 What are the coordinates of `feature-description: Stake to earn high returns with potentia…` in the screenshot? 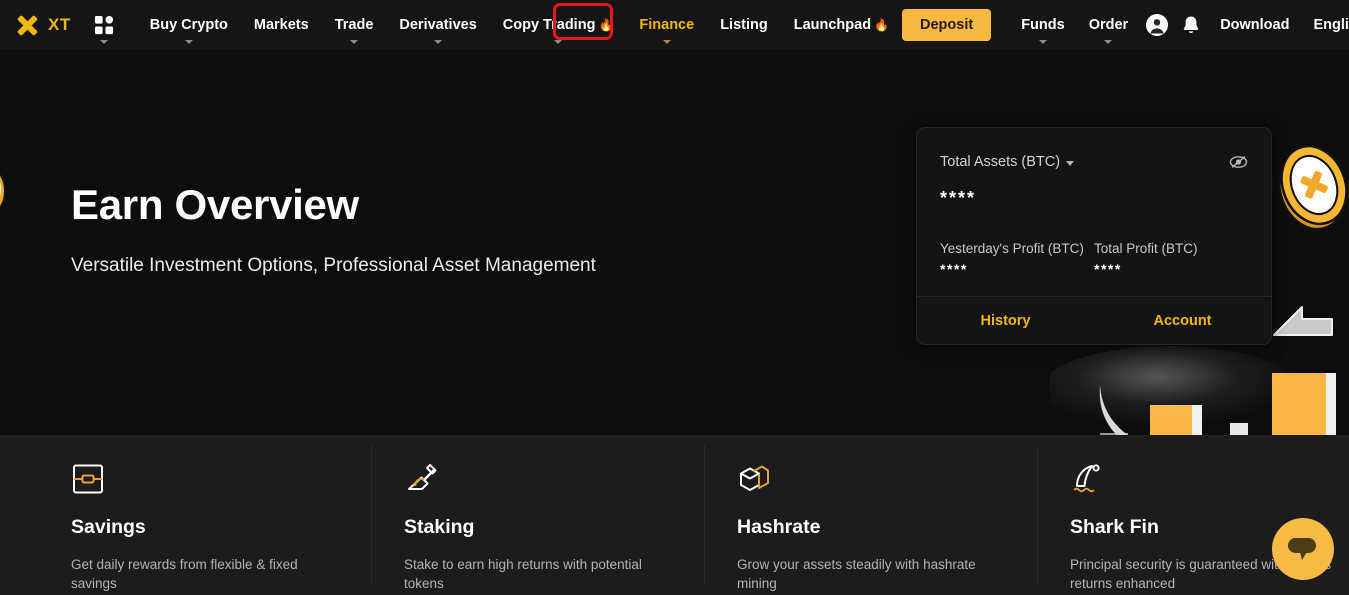 It's located at (523, 574).